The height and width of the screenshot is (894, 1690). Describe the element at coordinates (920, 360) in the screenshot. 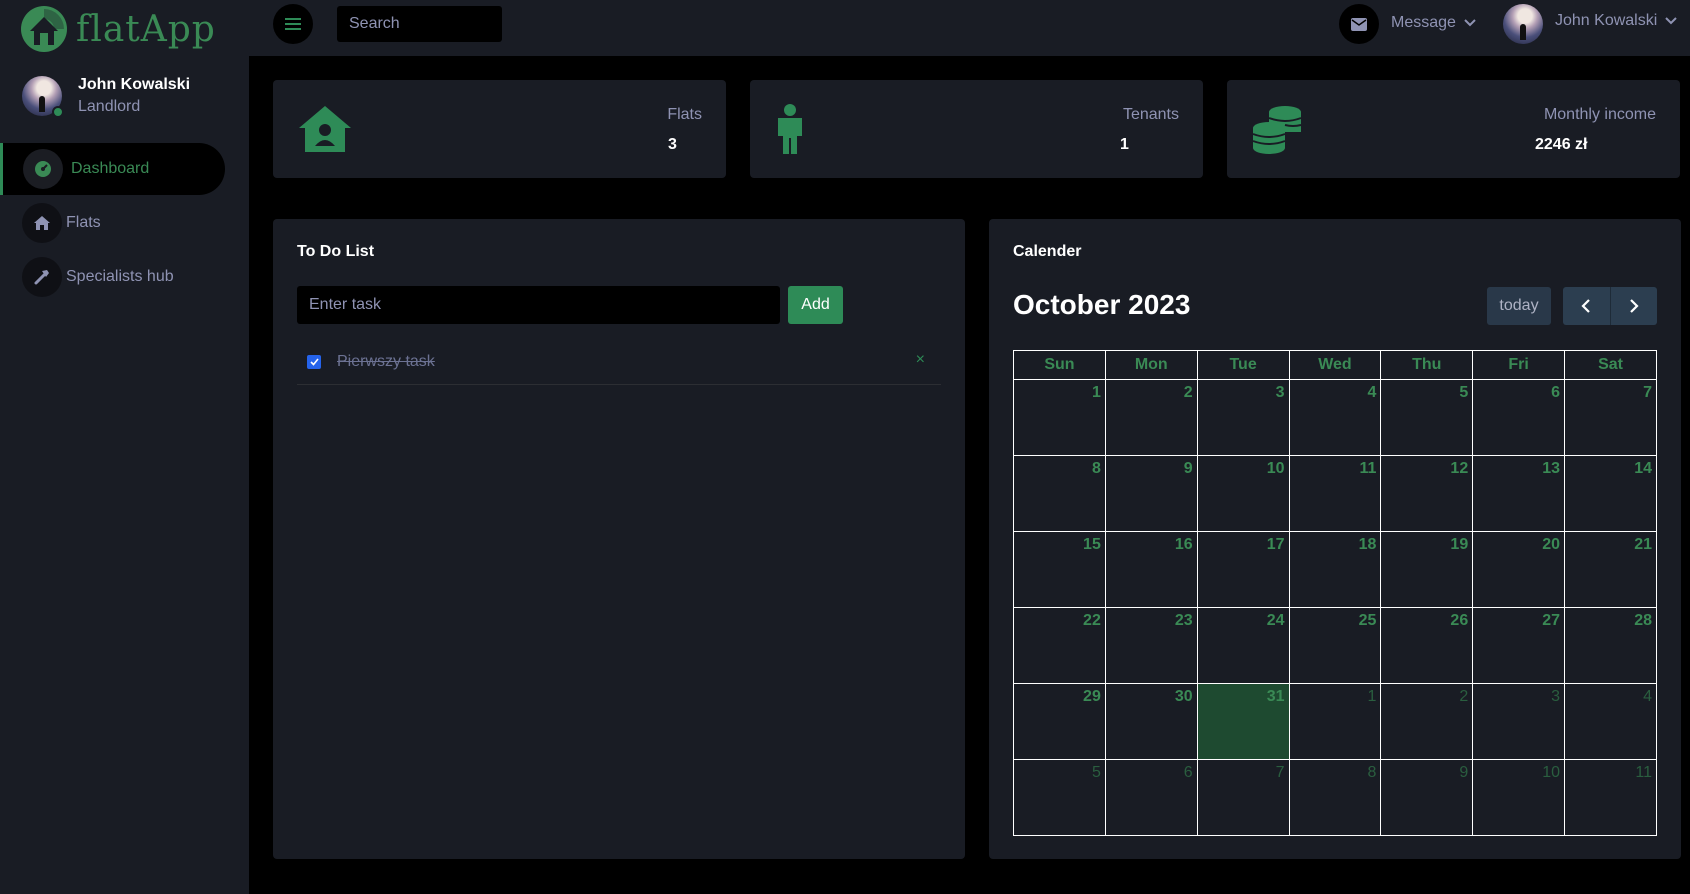

I see `remove-task-button: ×` at that location.